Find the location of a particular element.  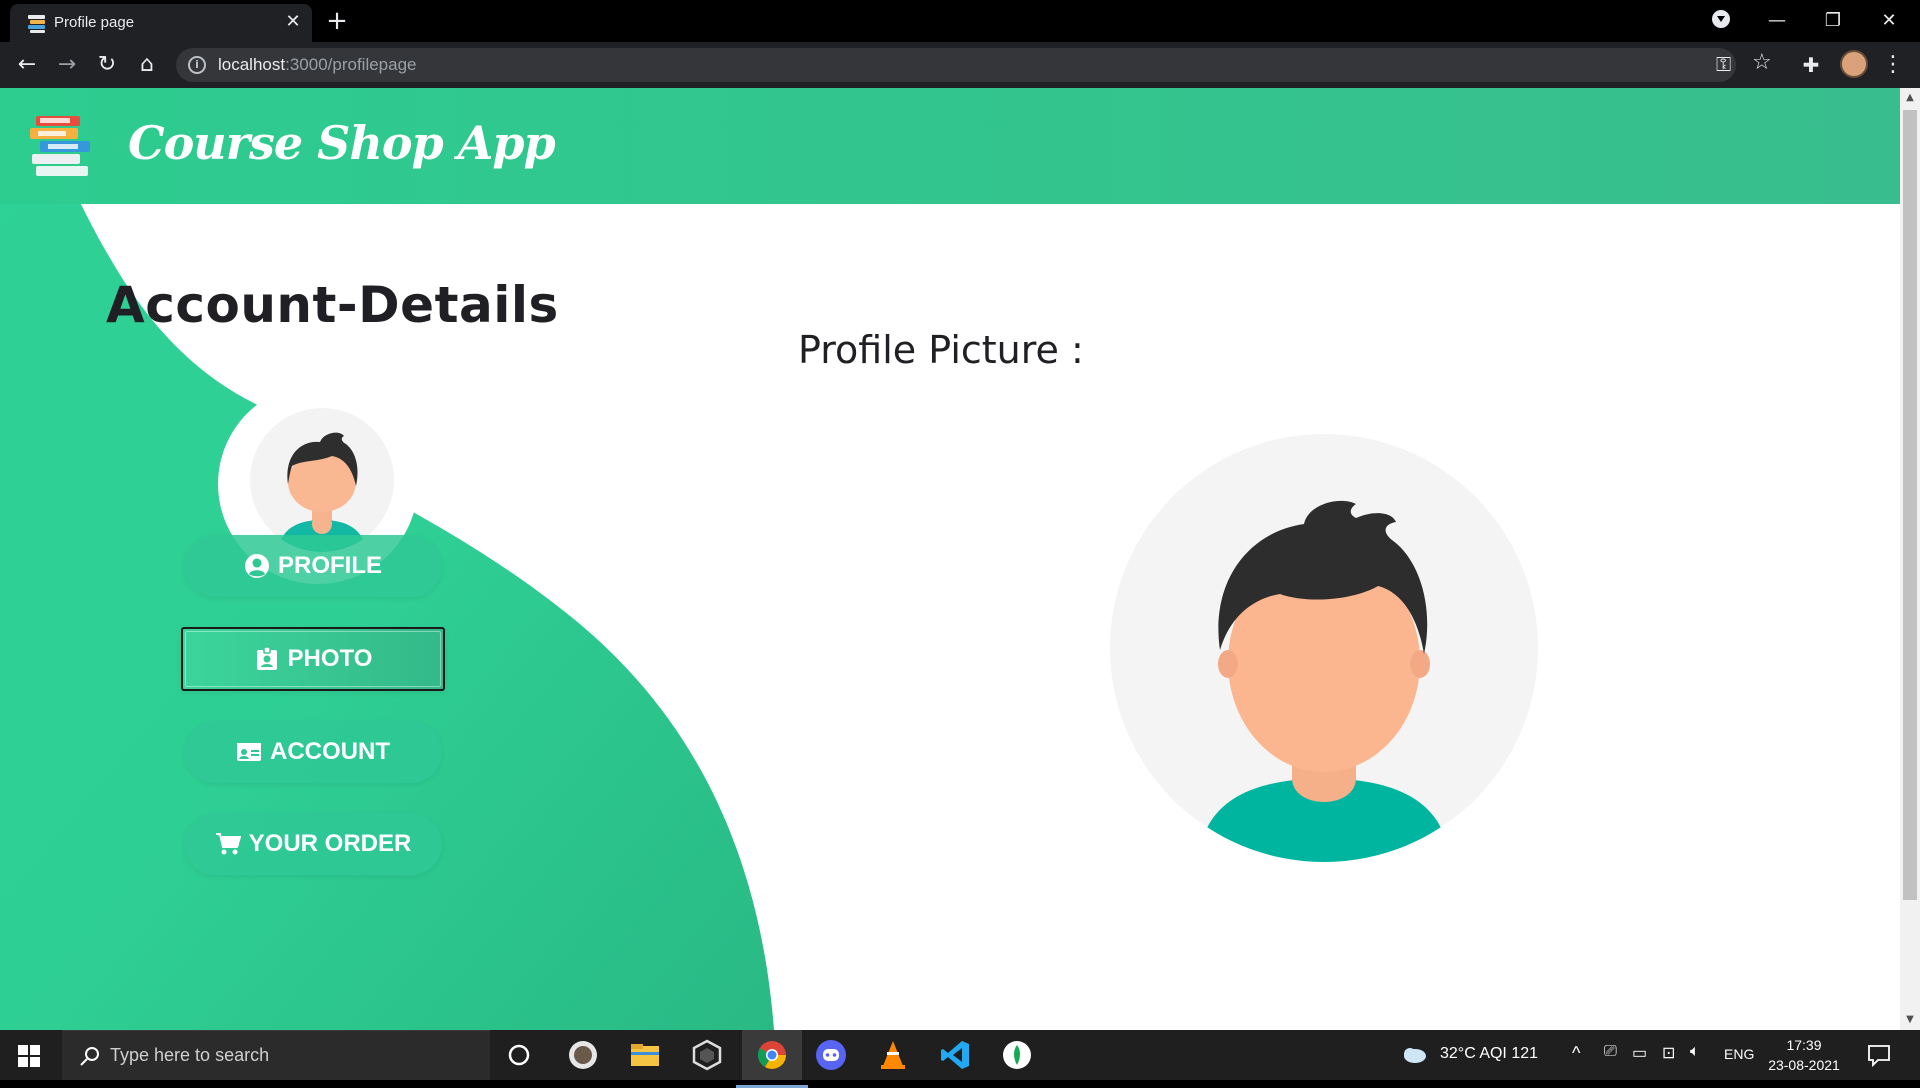

search-placeholder: Type here to search is located at coordinates (190, 1055).